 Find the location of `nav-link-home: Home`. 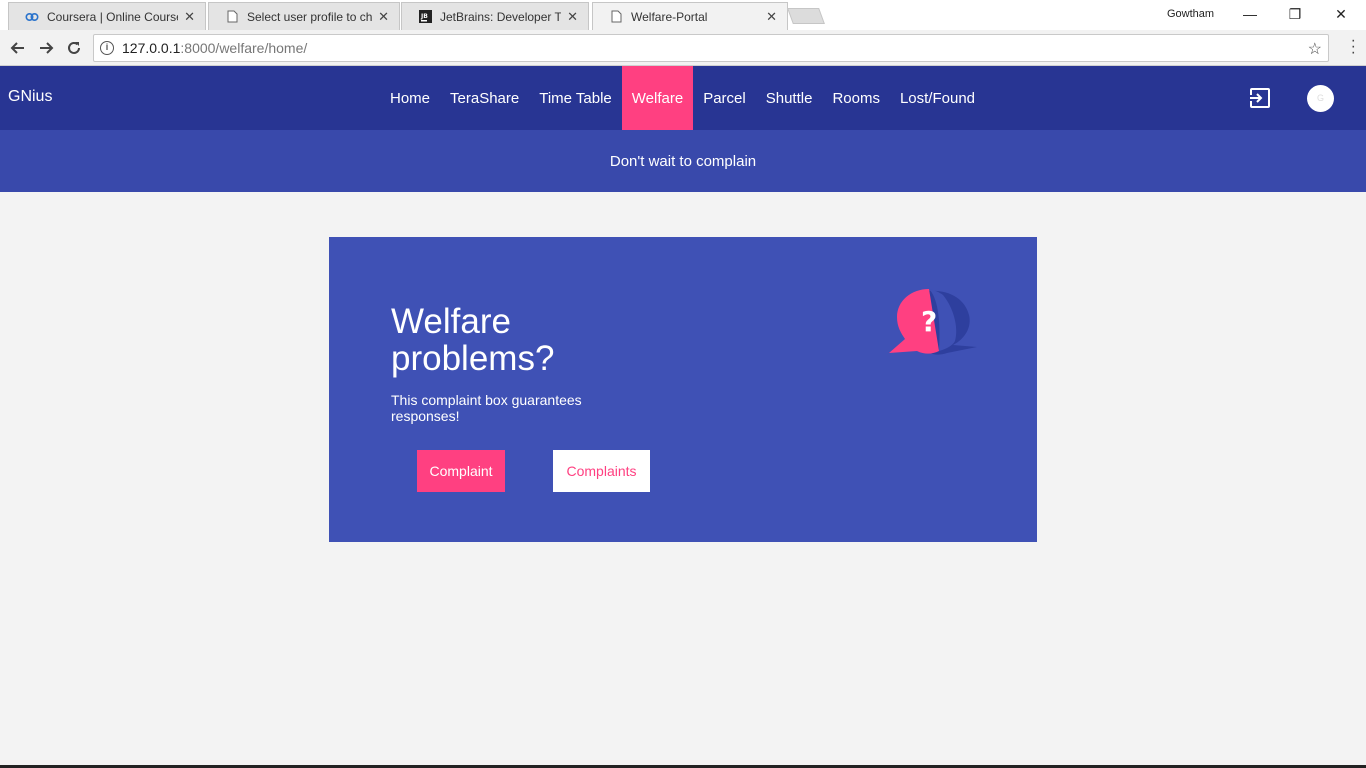

nav-link-home: Home is located at coordinates (410, 98).